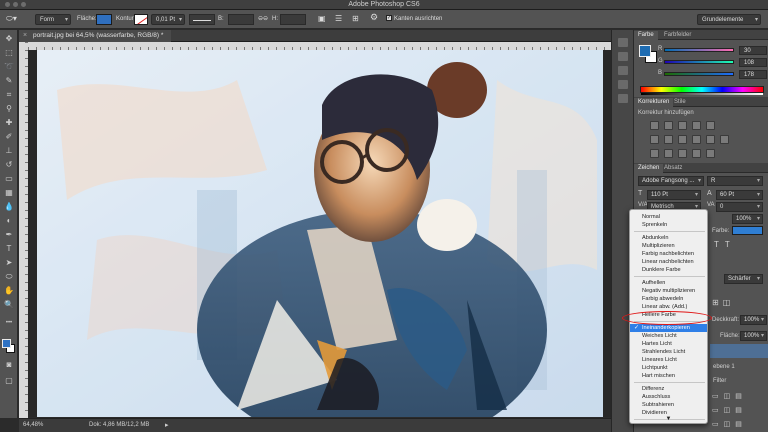 The height and width of the screenshot is (432, 768). Describe the element at coordinates (668, 328) in the screenshot. I see `blend-mode-item: Ineinanderkopieren` at that location.